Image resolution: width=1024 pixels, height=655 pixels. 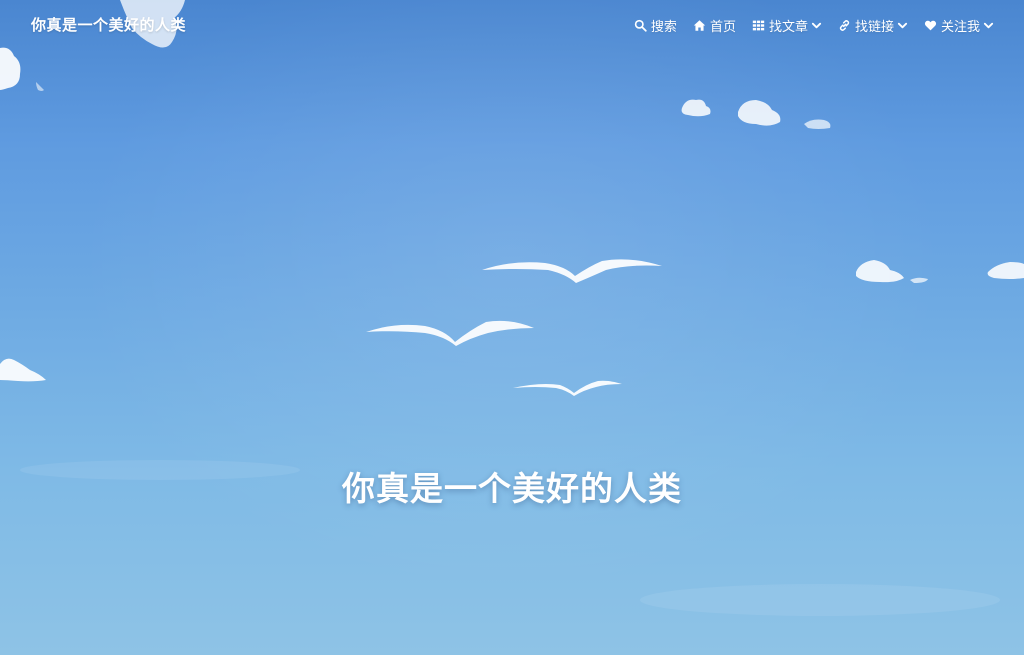 What do you see at coordinates (930, 25) in the screenshot?
I see `heart-icon` at bounding box center [930, 25].